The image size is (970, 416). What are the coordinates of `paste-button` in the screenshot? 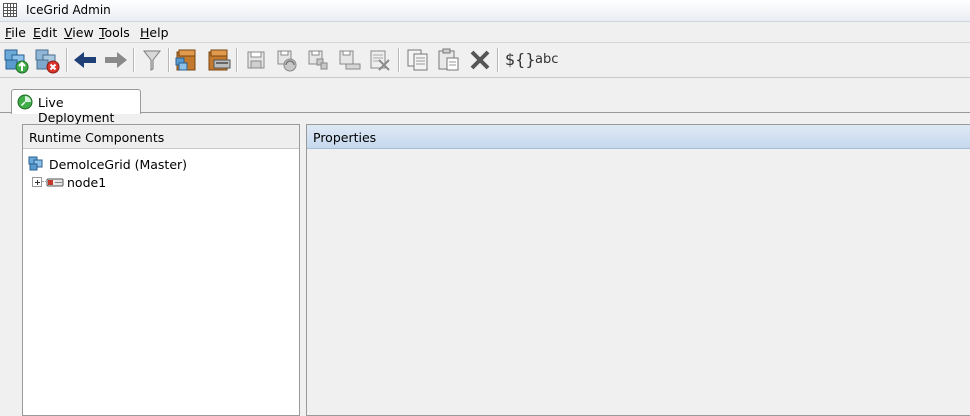 It's located at (449, 60).